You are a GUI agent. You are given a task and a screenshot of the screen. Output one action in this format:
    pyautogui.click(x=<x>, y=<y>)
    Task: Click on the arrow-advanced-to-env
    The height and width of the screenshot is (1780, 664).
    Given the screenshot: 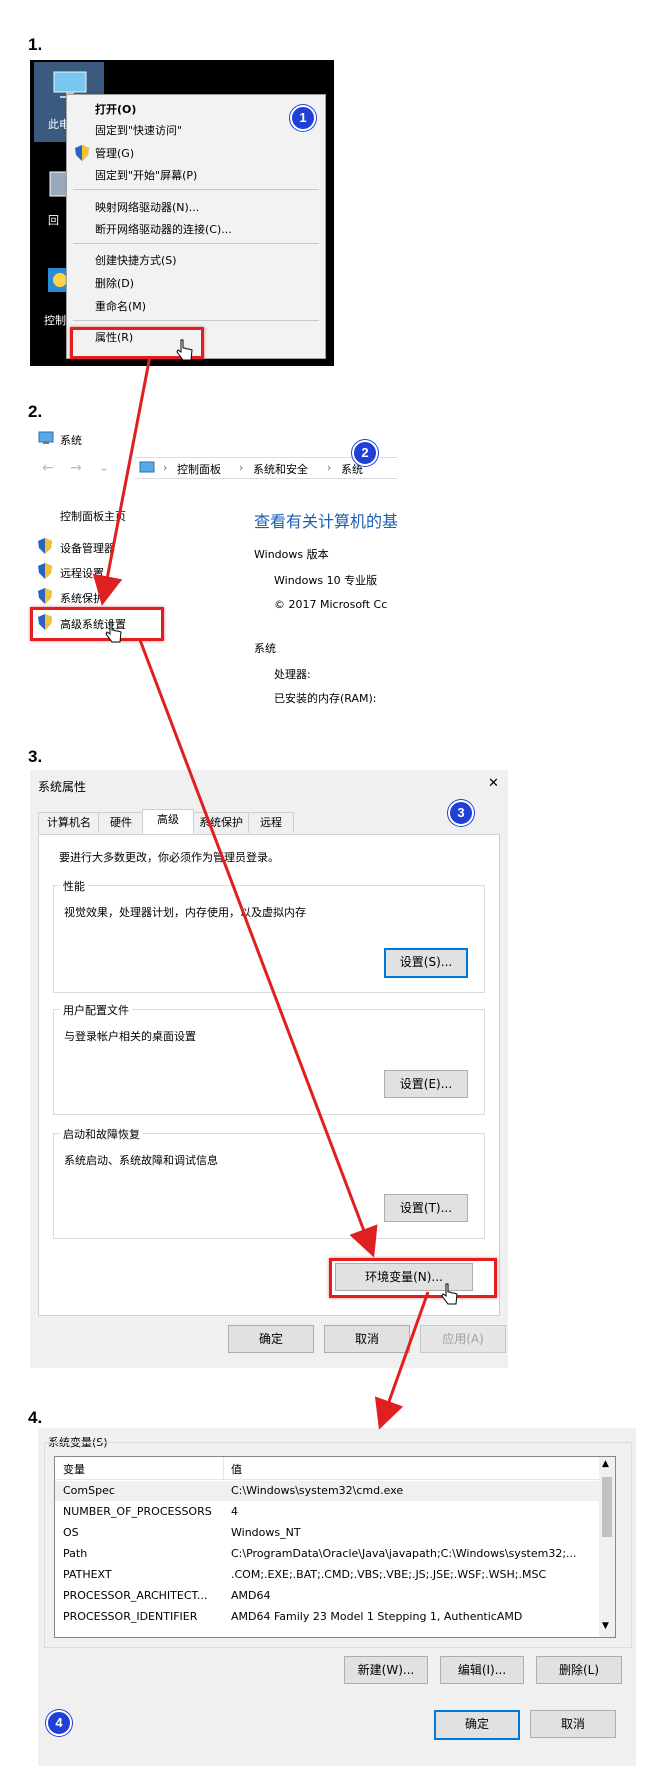 What is the action you would take?
    pyautogui.click(x=258, y=948)
    